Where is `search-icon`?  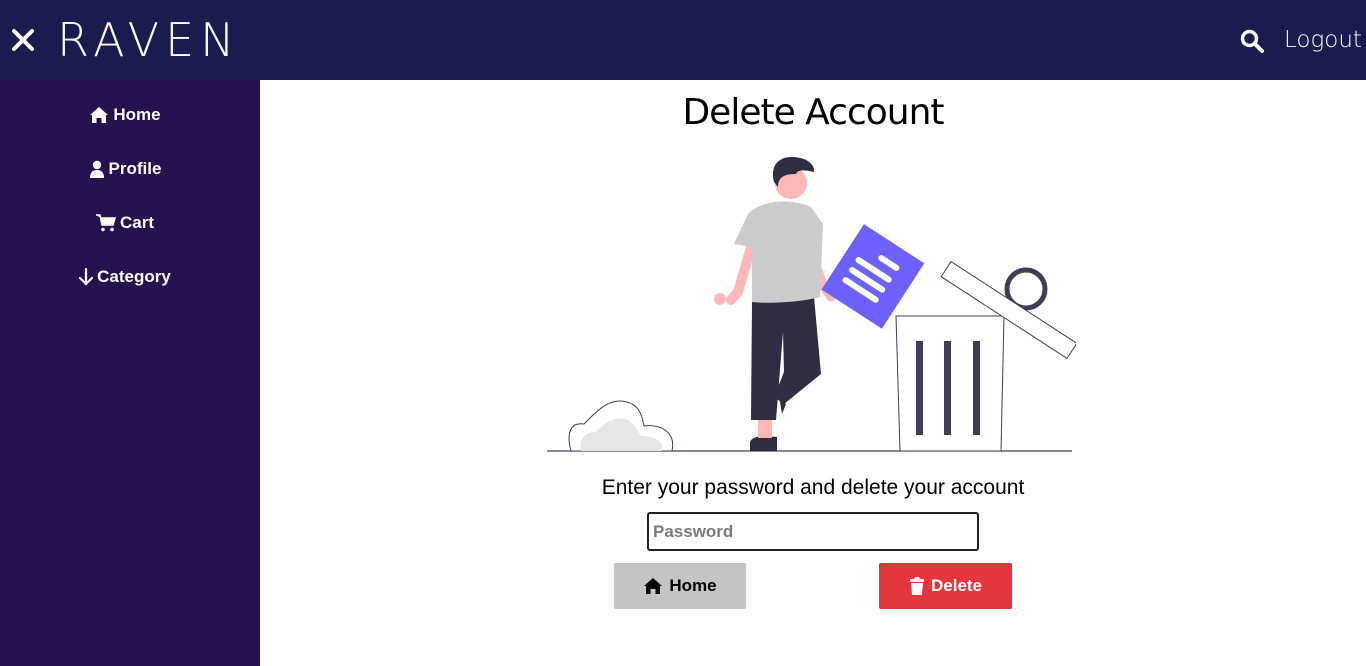 search-icon is located at coordinates (1252, 41).